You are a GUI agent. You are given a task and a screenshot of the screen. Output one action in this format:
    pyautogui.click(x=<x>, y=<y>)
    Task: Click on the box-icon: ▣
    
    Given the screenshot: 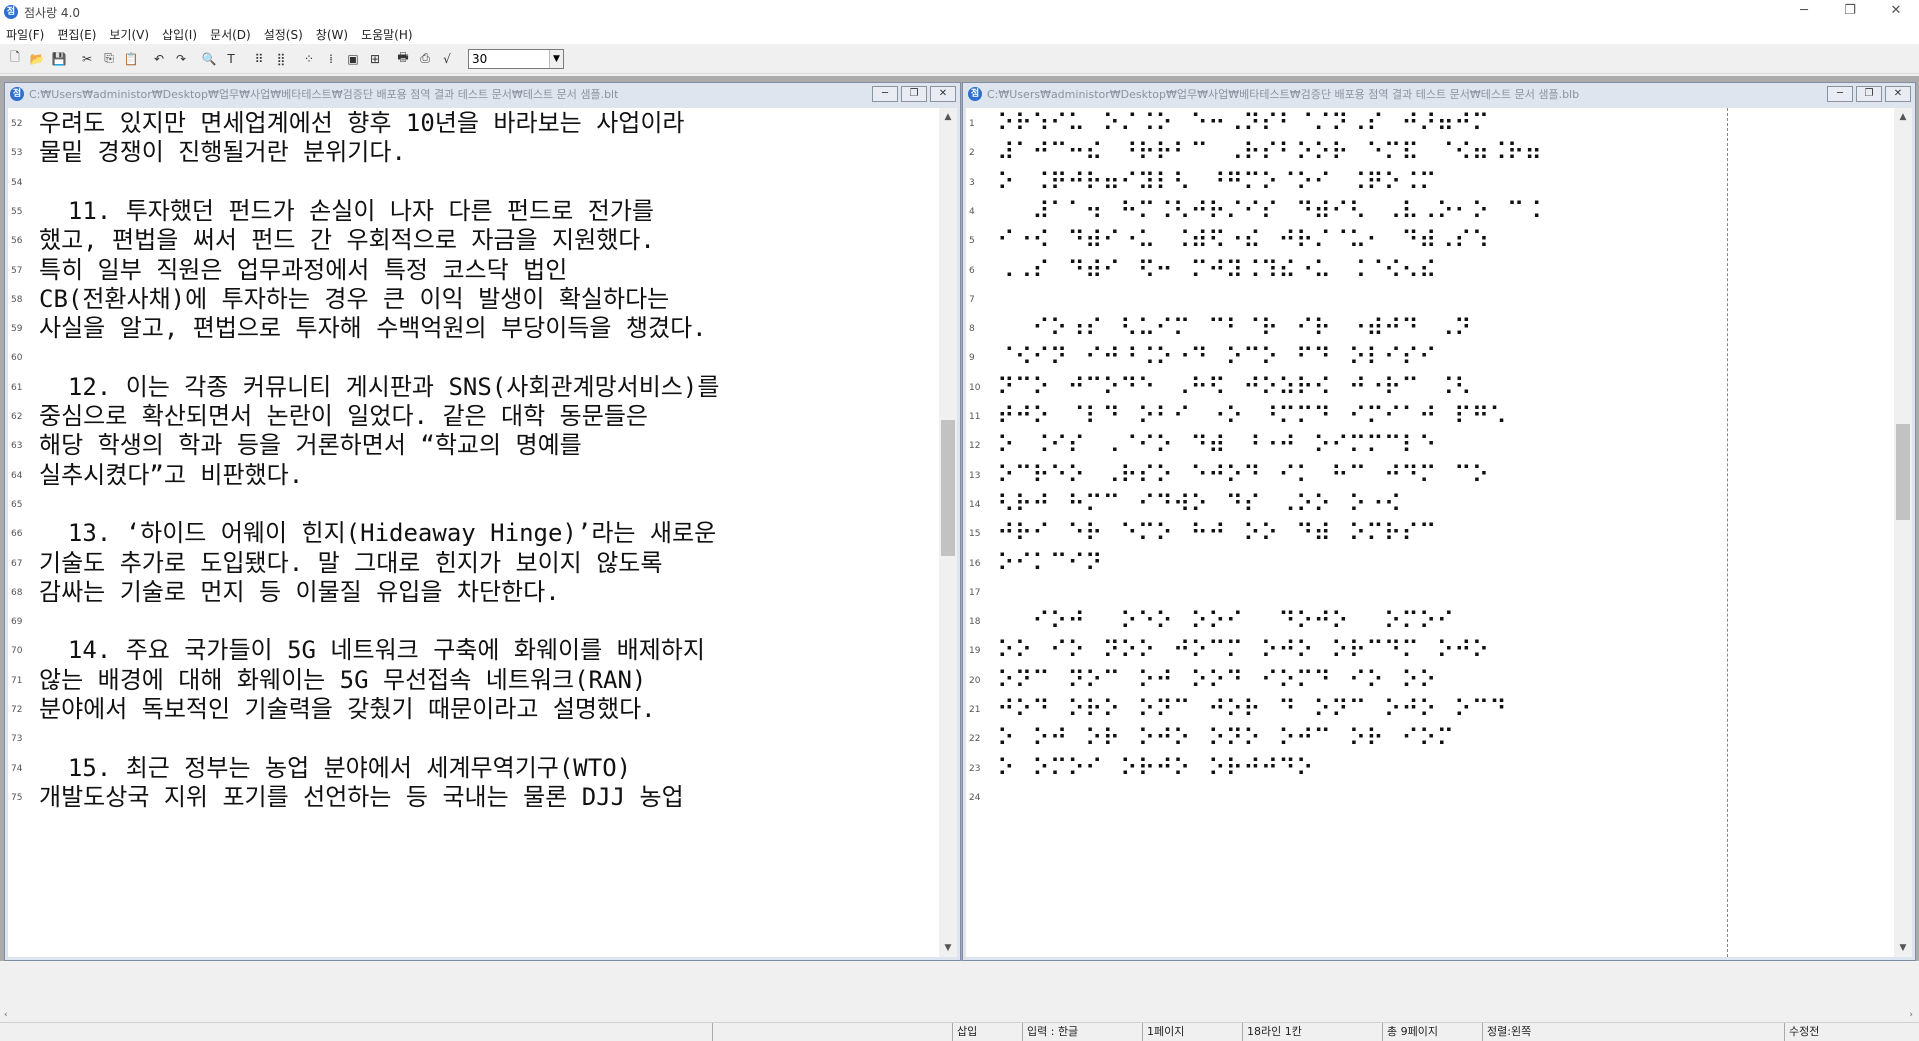 What is the action you would take?
    pyautogui.click(x=353, y=59)
    